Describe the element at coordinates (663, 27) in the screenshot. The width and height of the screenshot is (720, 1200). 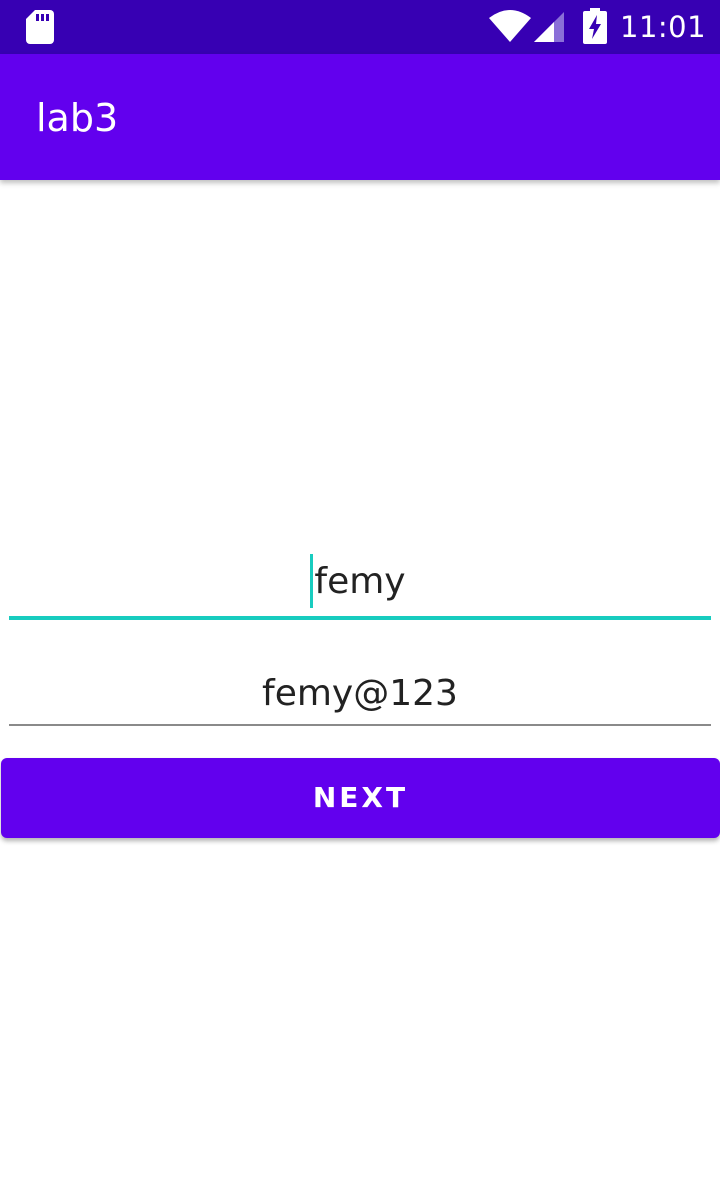
I see `status-clock: 11:01` at that location.